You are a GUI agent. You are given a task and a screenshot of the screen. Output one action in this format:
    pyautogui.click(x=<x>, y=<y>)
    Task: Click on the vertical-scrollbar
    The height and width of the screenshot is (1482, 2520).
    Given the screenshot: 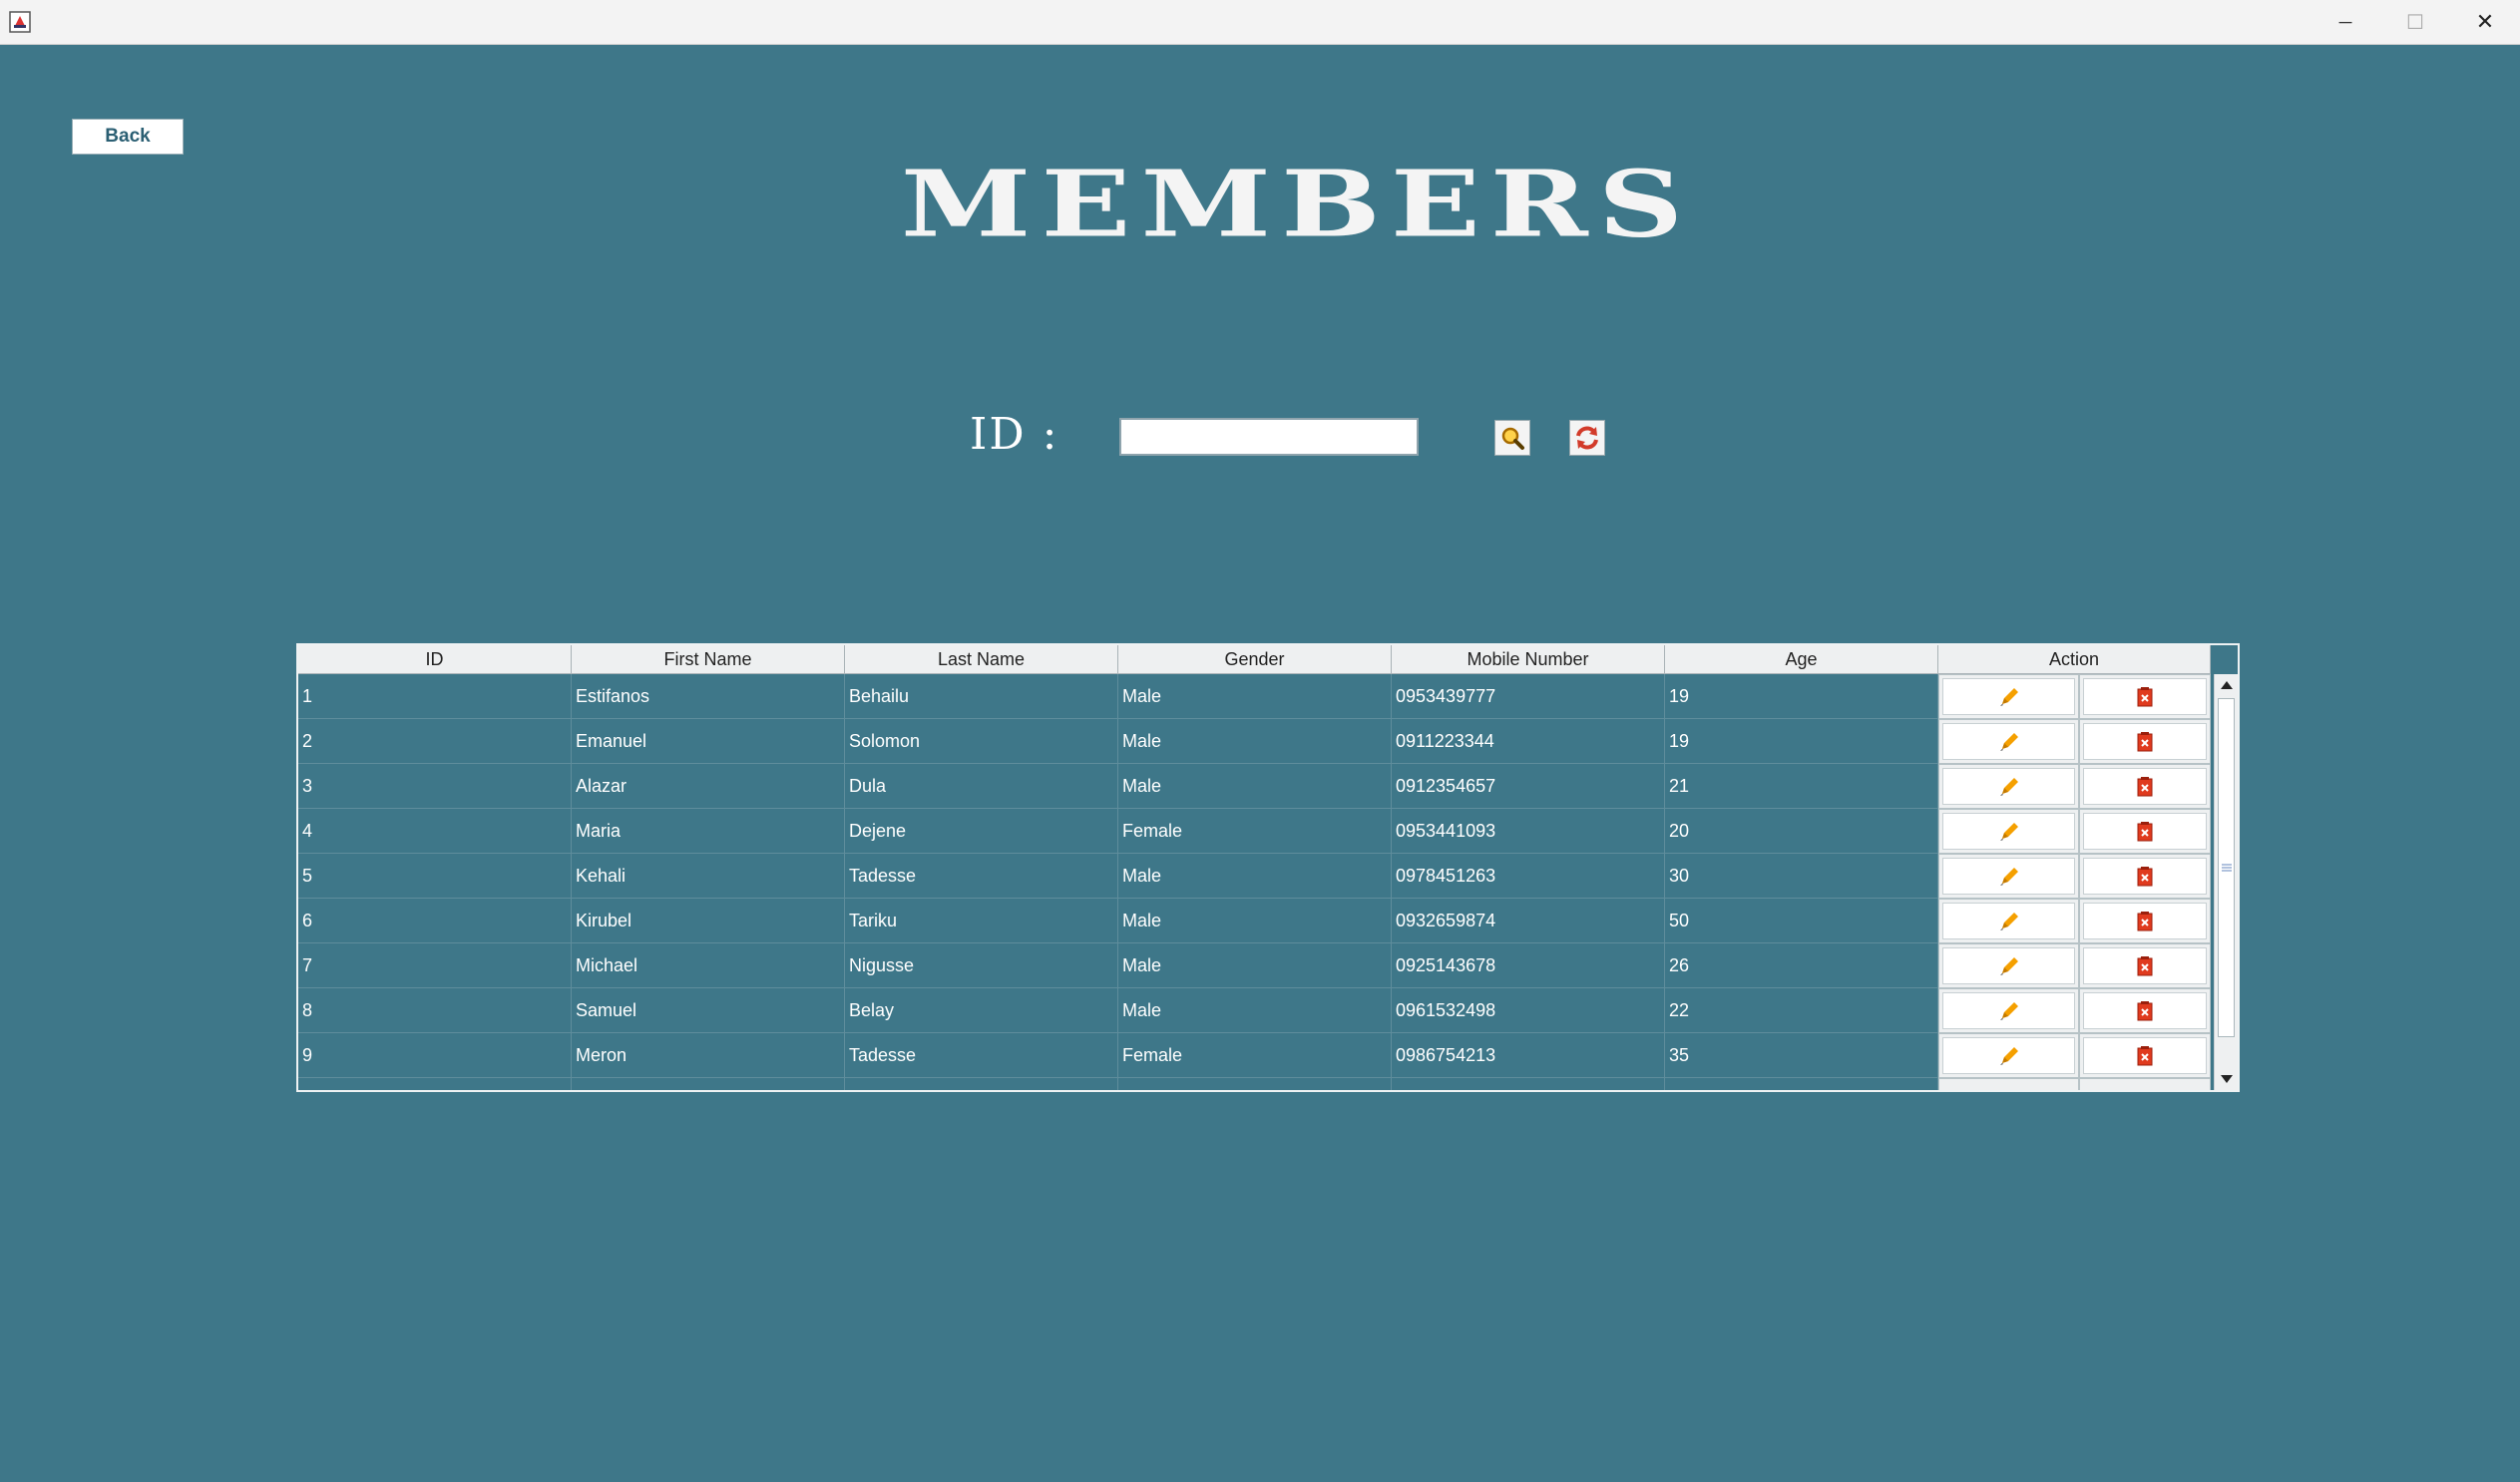 What is the action you would take?
    pyautogui.click(x=2226, y=882)
    